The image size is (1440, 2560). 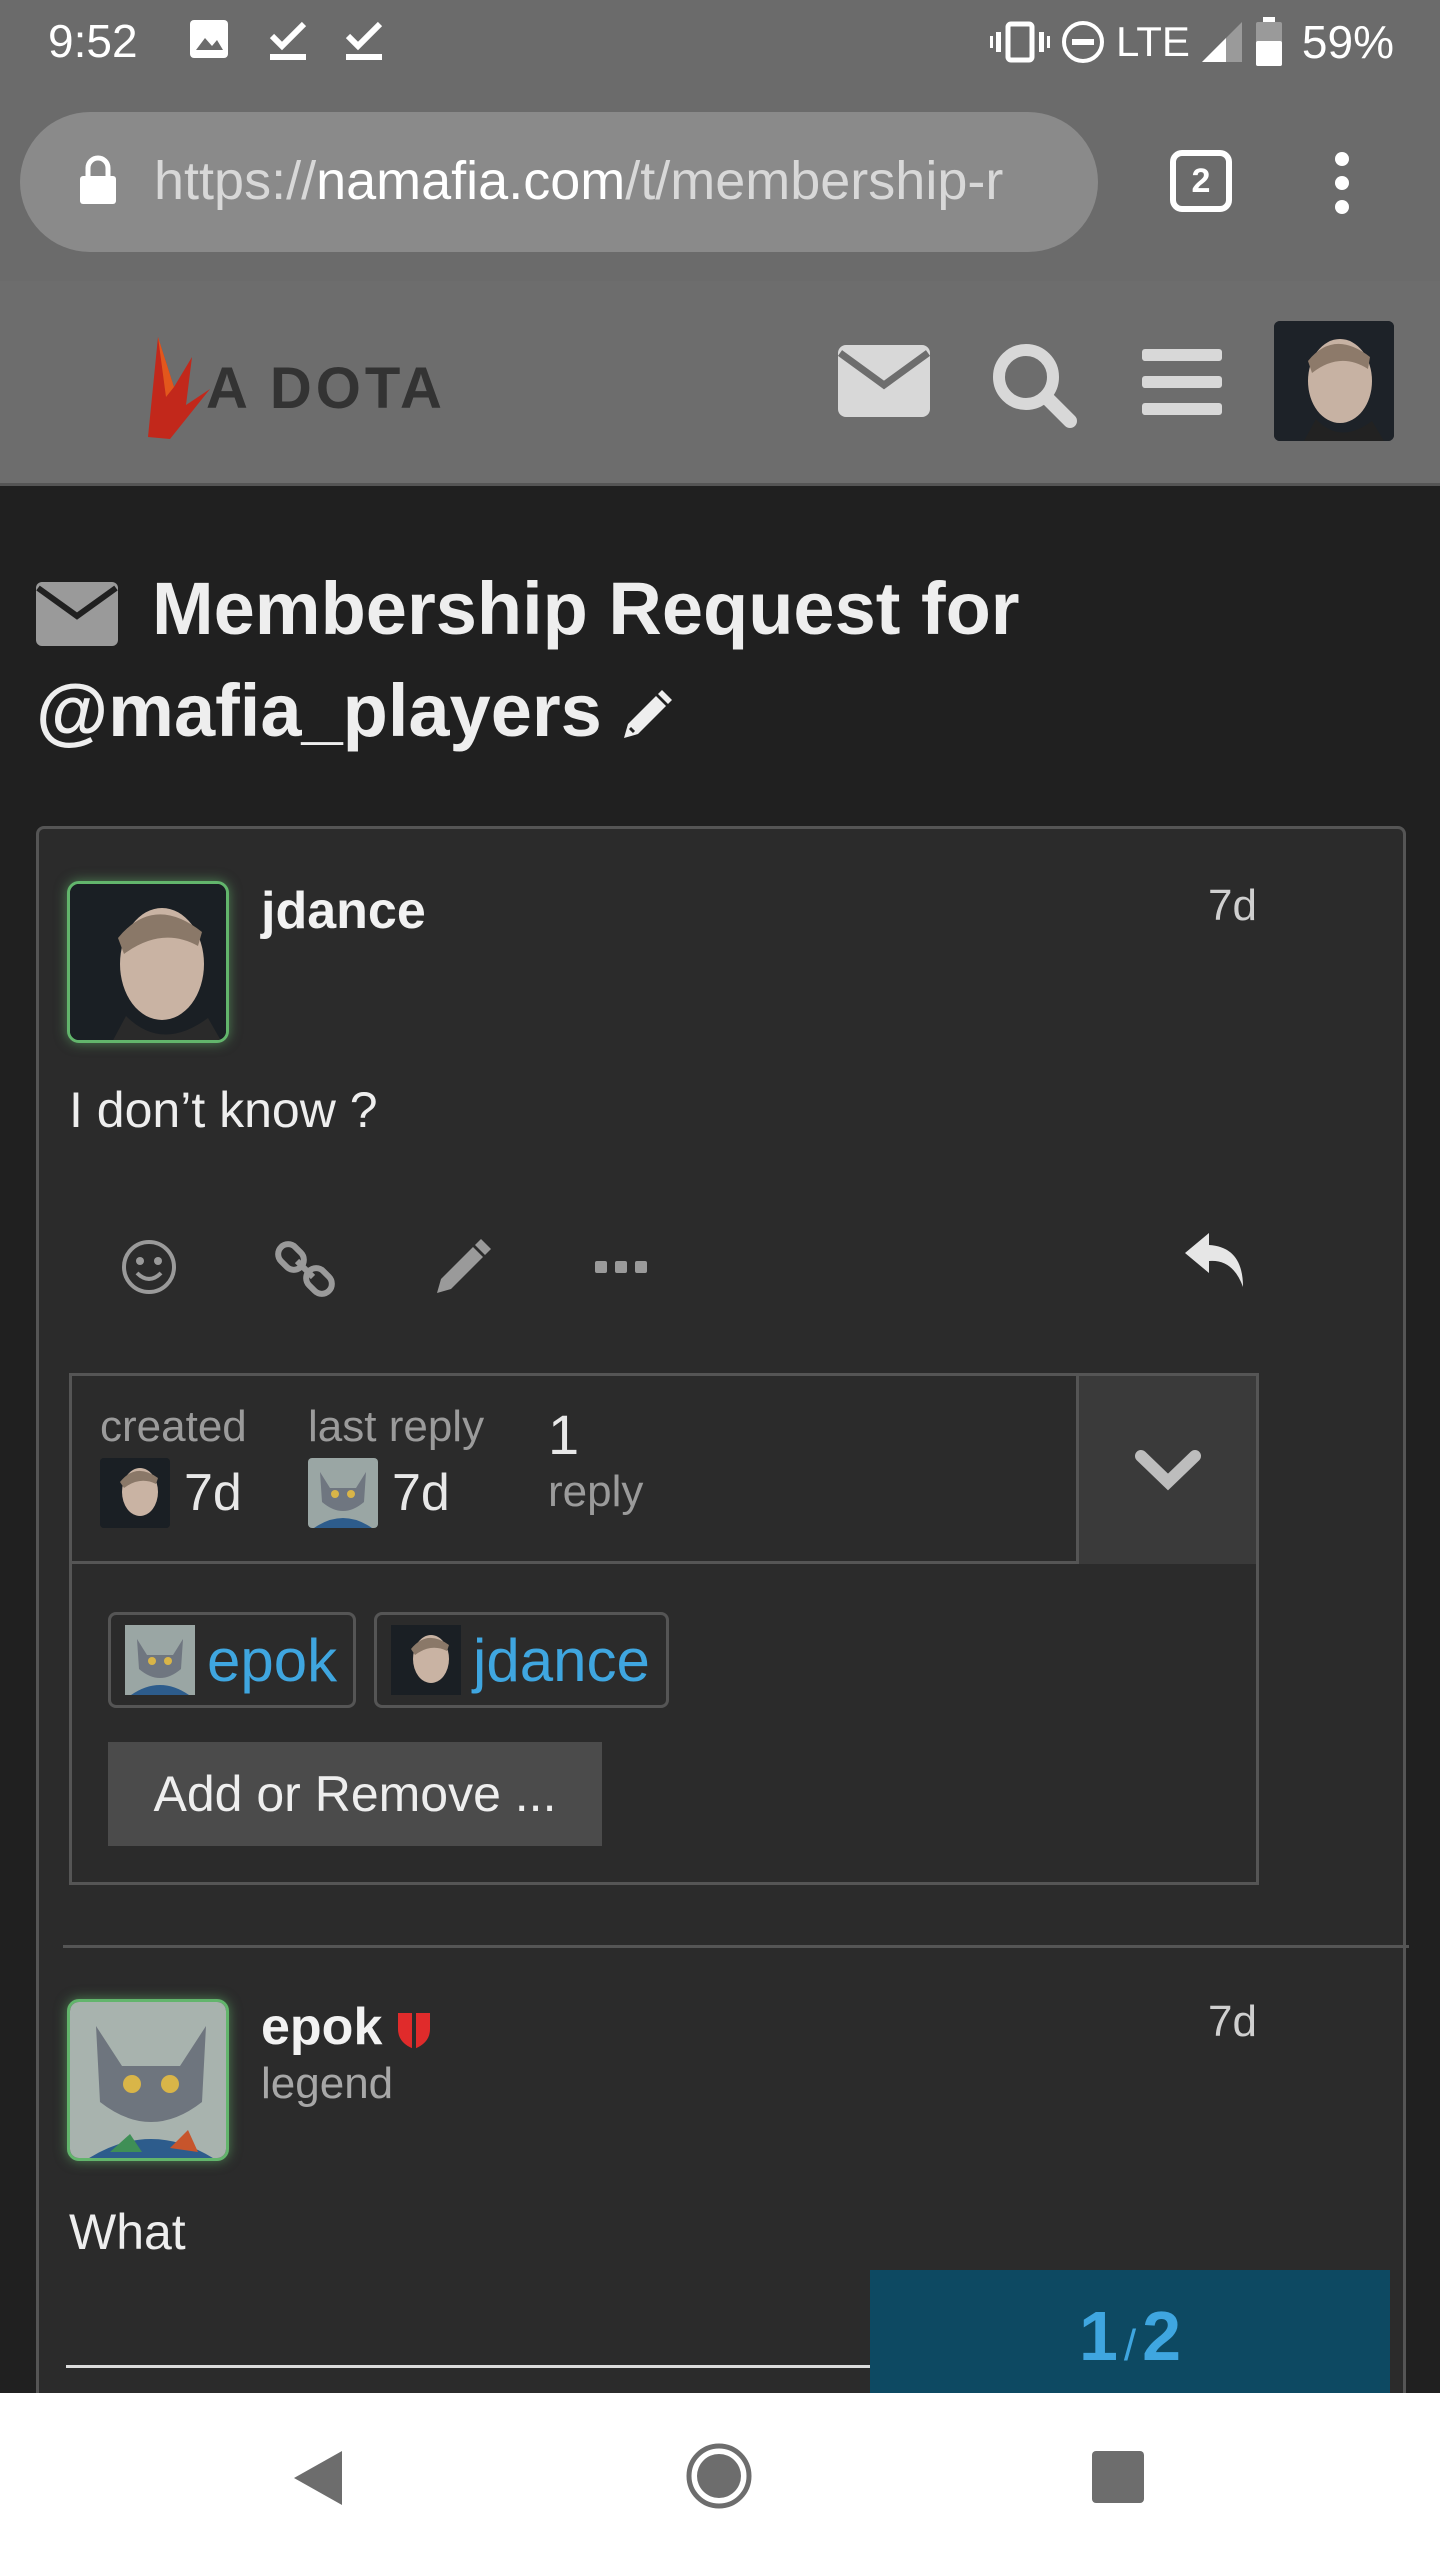 I want to click on url-path: /t/membership-r, so click(x=814, y=181).